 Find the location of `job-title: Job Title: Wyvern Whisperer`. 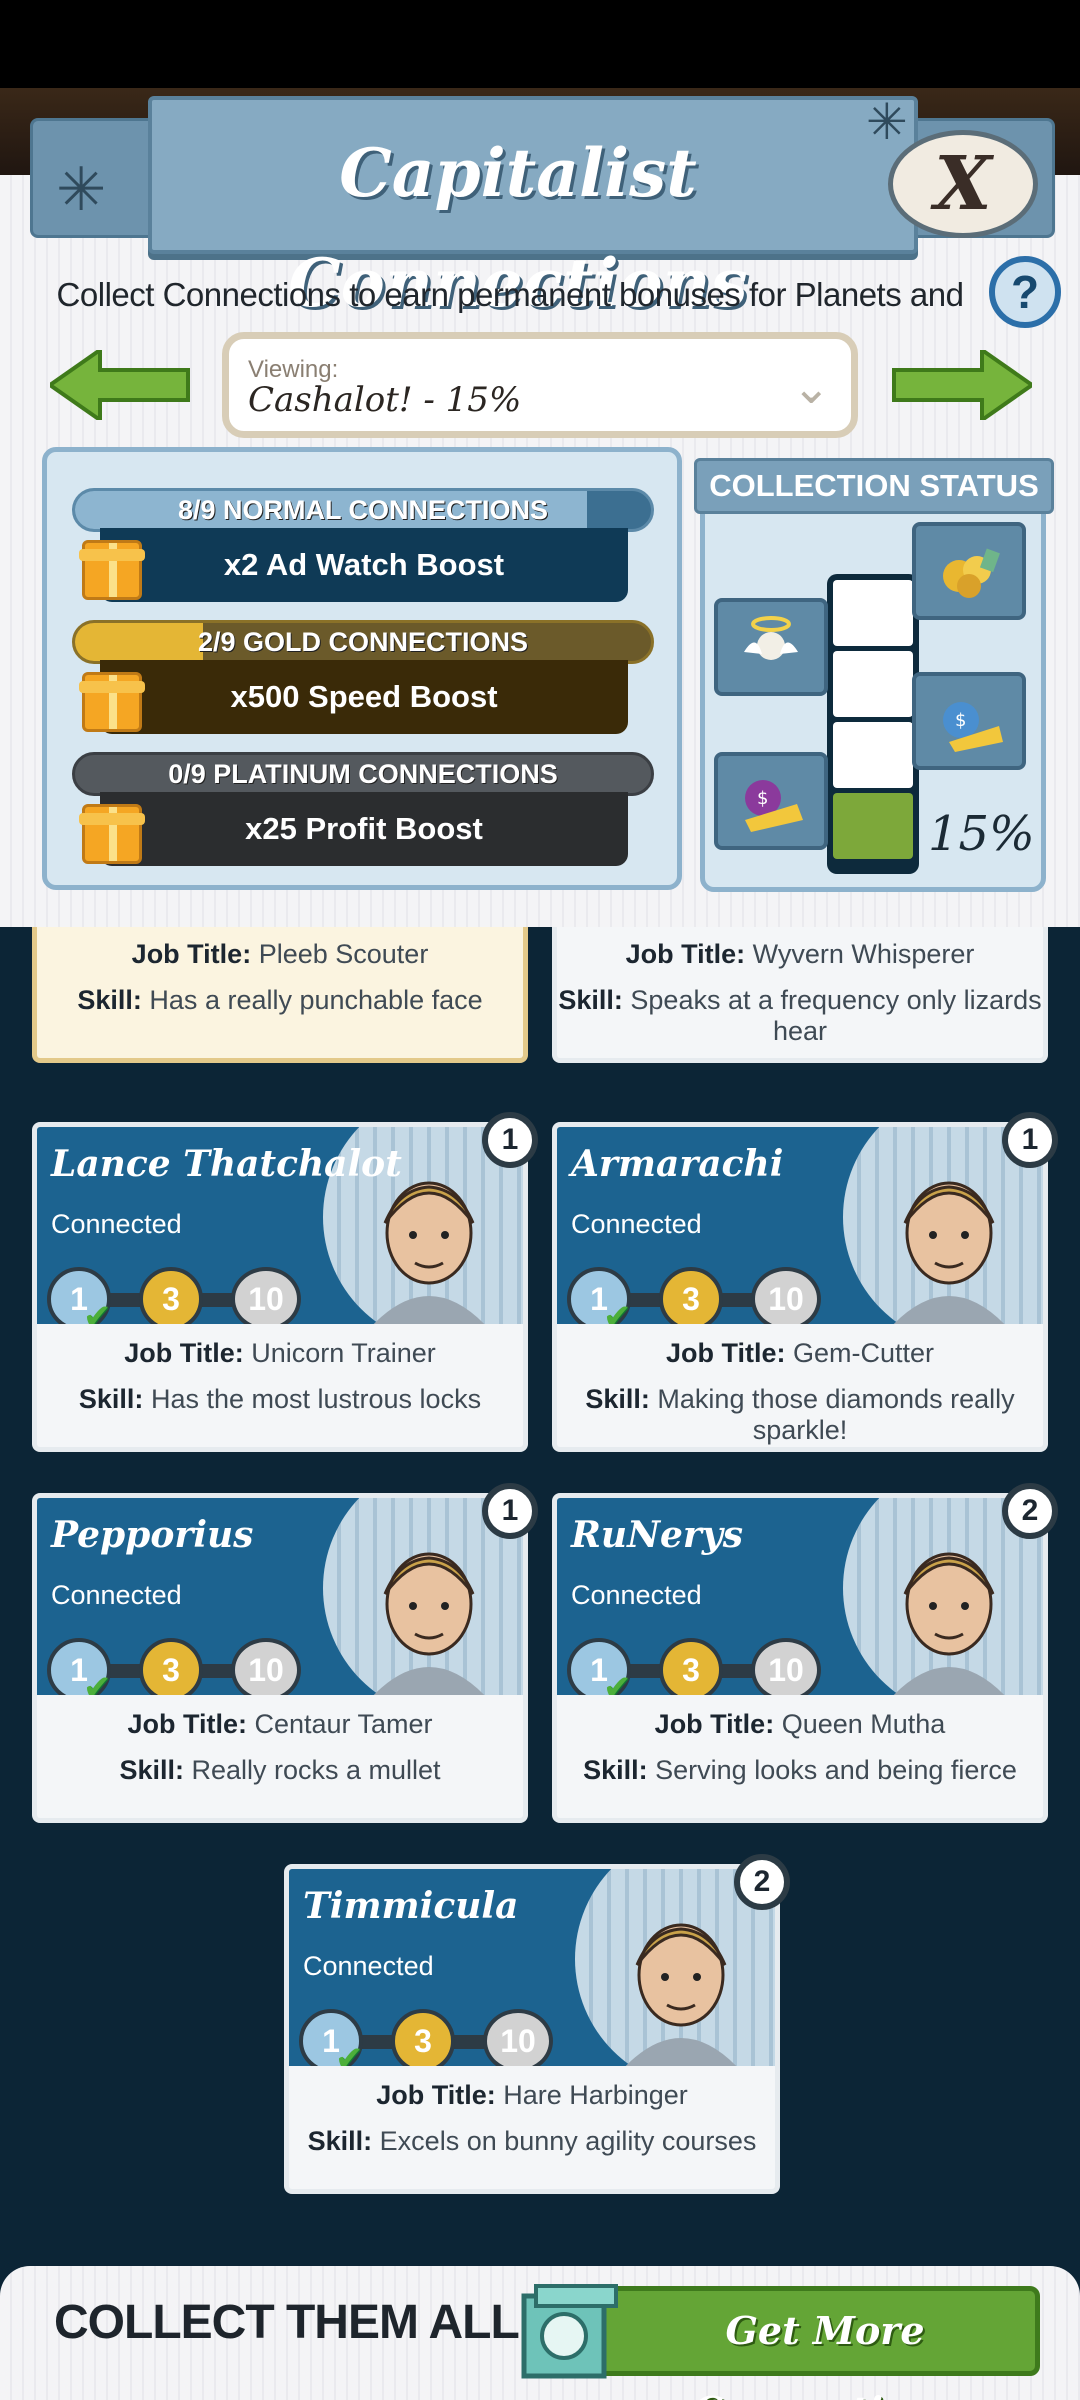

job-title: Job Title: Wyvern Whisperer is located at coordinates (800, 954).